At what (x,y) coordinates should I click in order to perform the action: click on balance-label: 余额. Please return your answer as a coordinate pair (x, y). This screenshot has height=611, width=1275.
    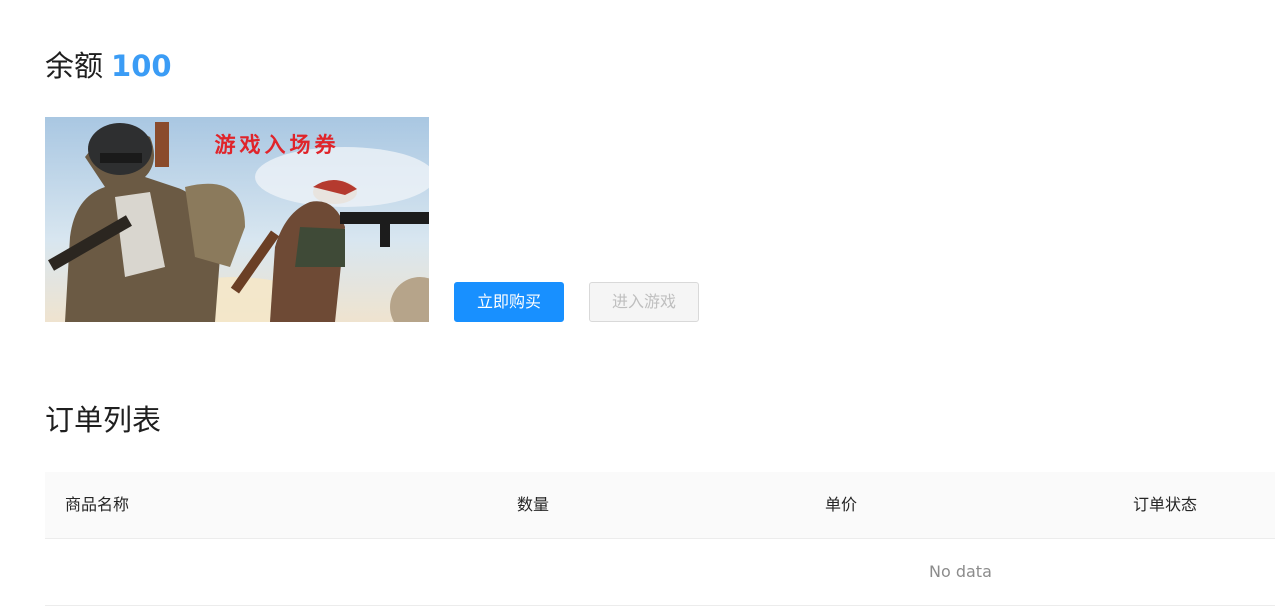
    Looking at the image, I should click on (74, 66).